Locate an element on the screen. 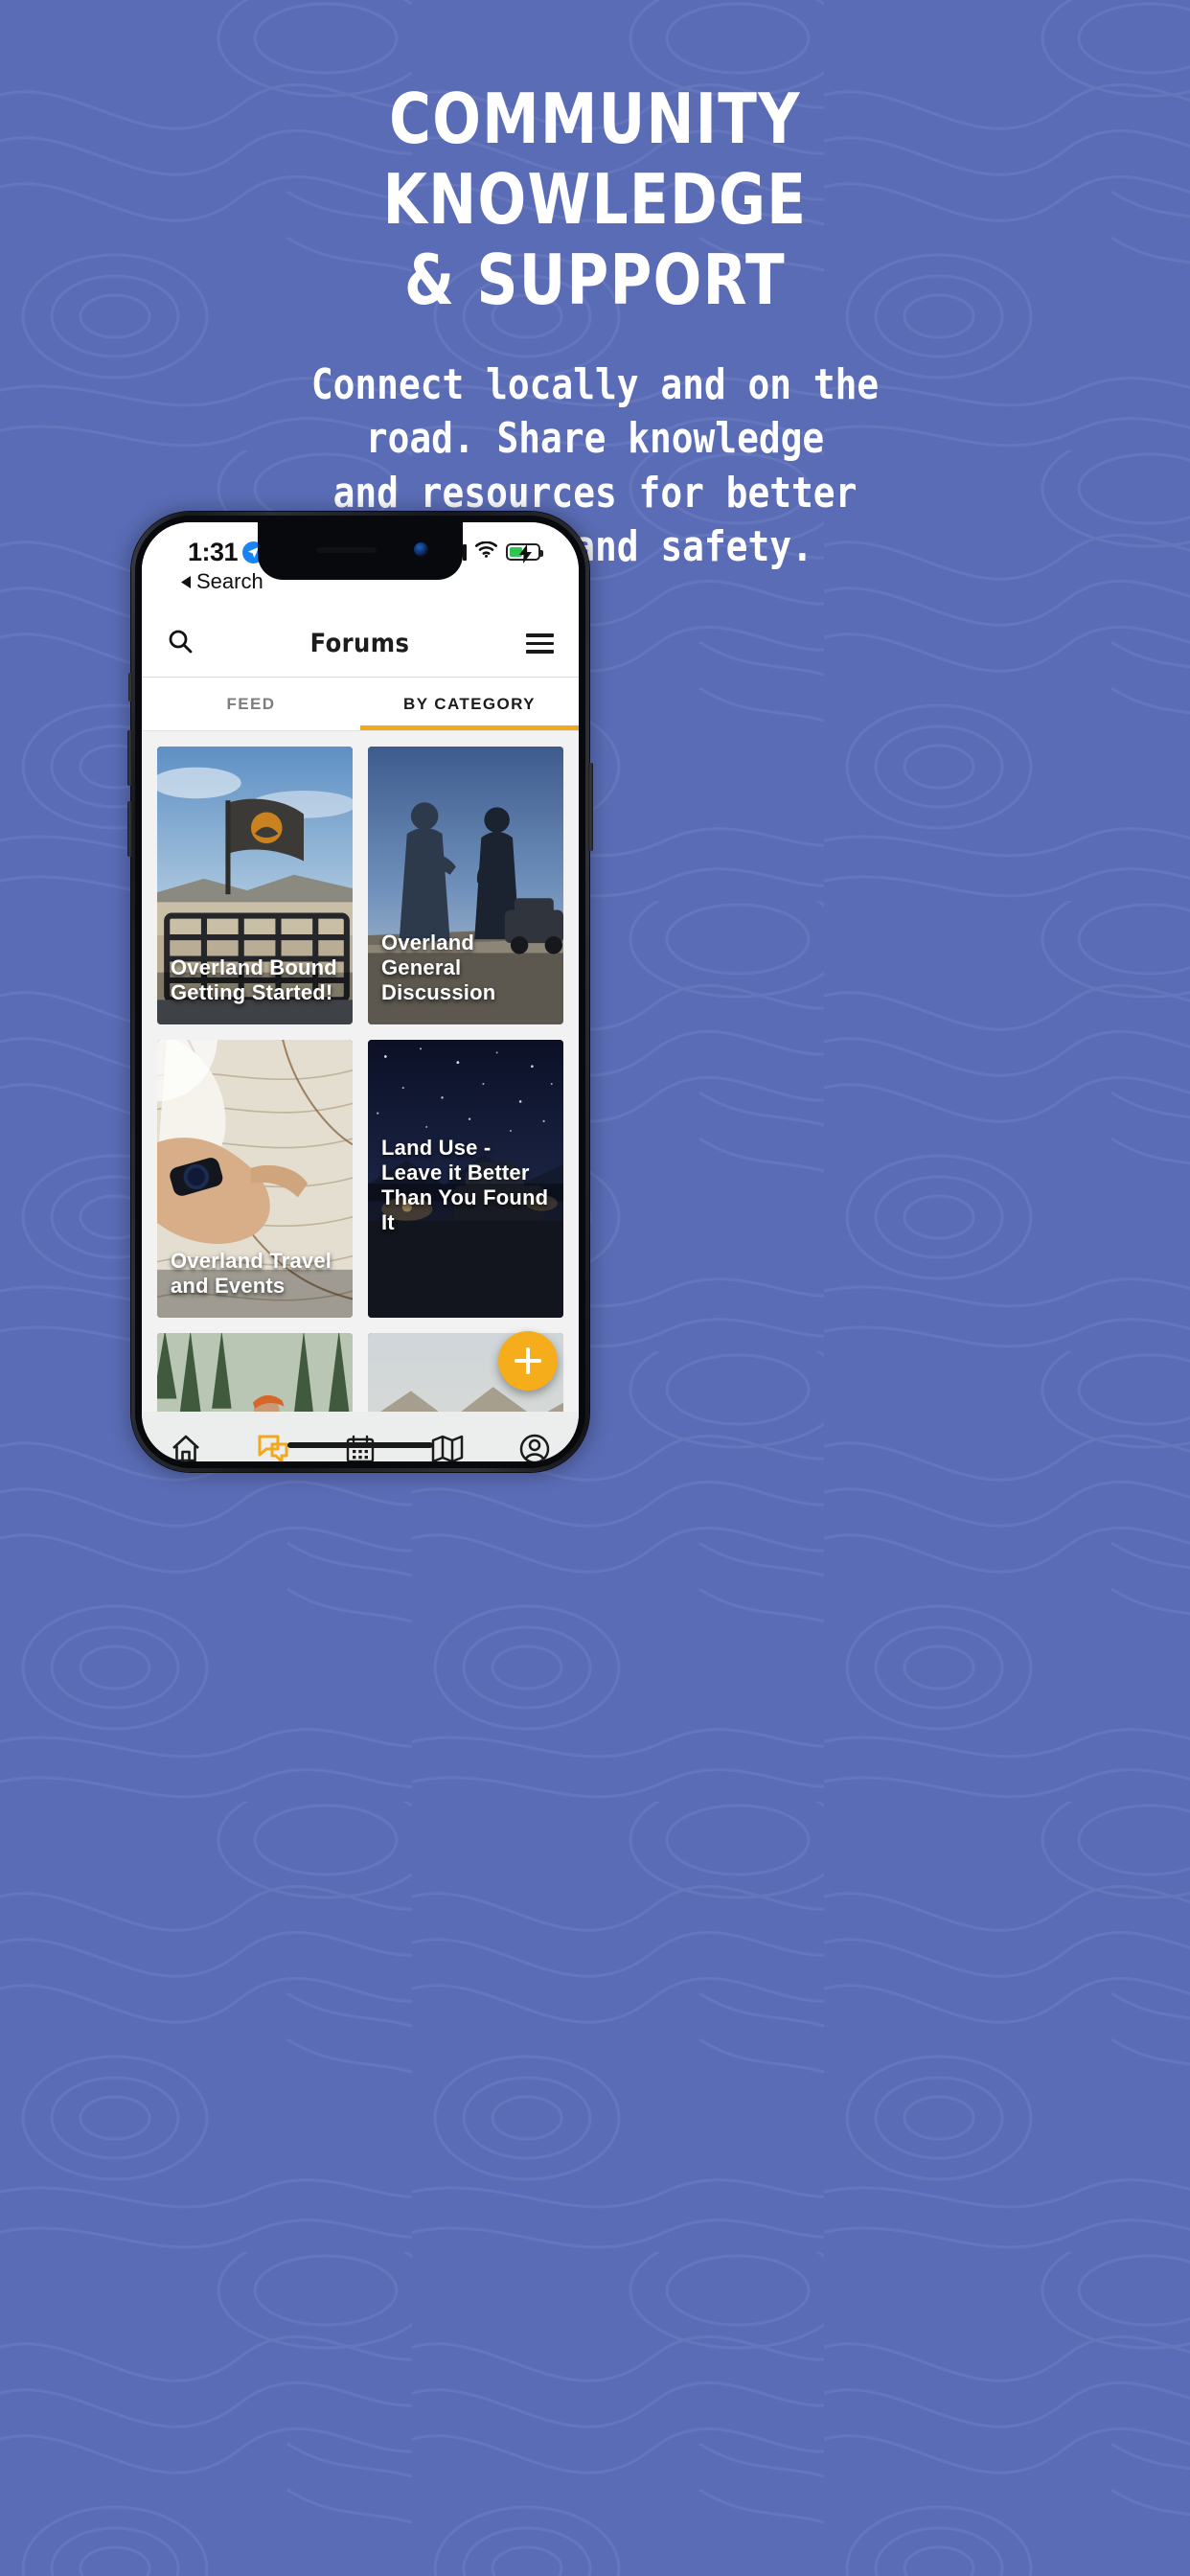 The width and height of the screenshot is (1190, 2576). create-post-fab is located at coordinates (528, 1361).